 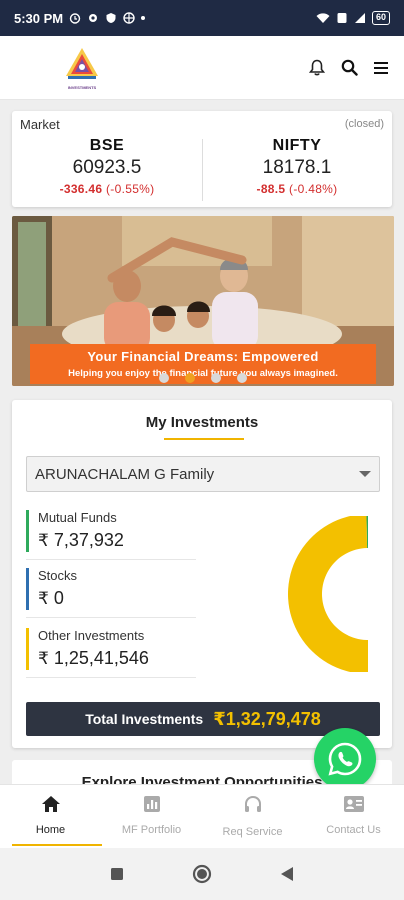 I want to click on nav-mf-portfolio-label: MF Portfolio, so click(x=151, y=830).